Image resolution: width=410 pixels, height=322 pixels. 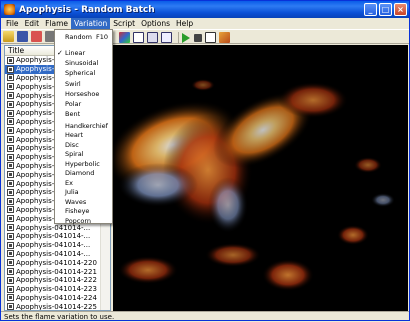 What do you see at coordinates (101, 37) in the screenshot?
I see `shortcut-label: F10` at bounding box center [101, 37].